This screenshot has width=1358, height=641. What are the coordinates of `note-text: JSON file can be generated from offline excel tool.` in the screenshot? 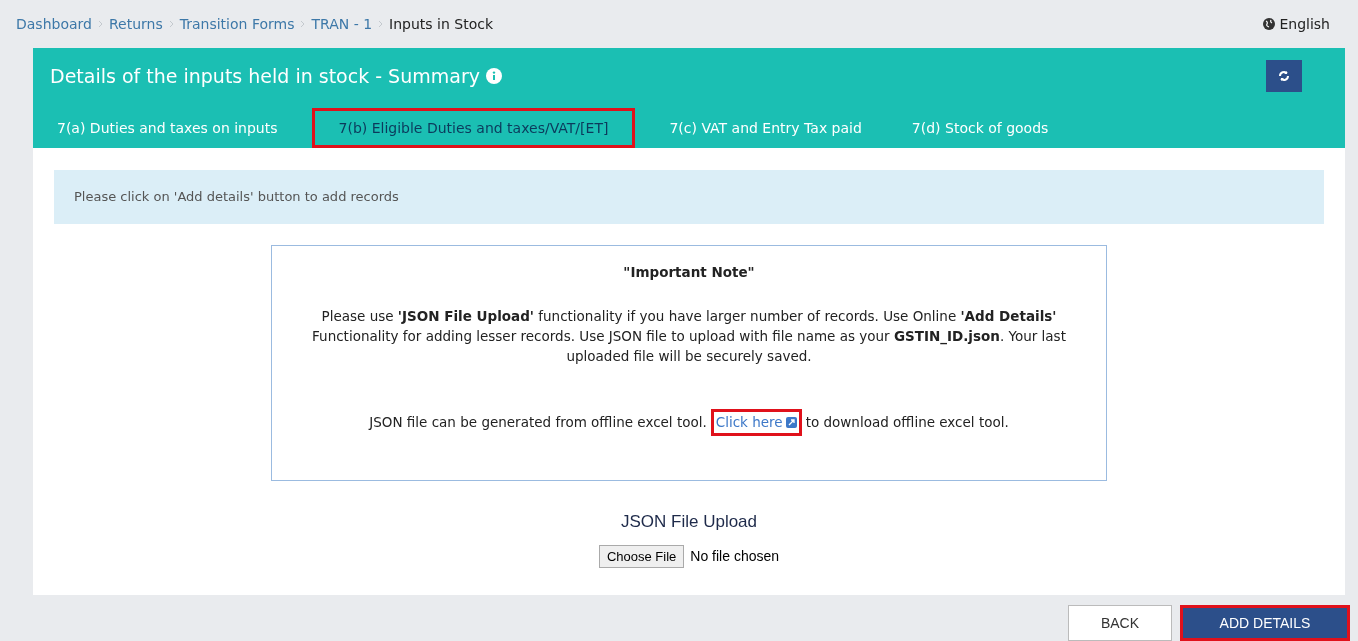 It's located at (538, 423).